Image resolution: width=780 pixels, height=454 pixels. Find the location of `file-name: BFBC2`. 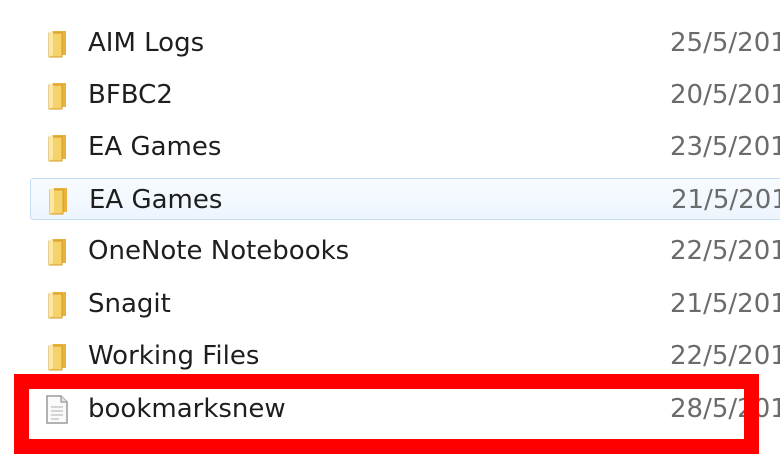

file-name: BFBC2 is located at coordinates (130, 95).